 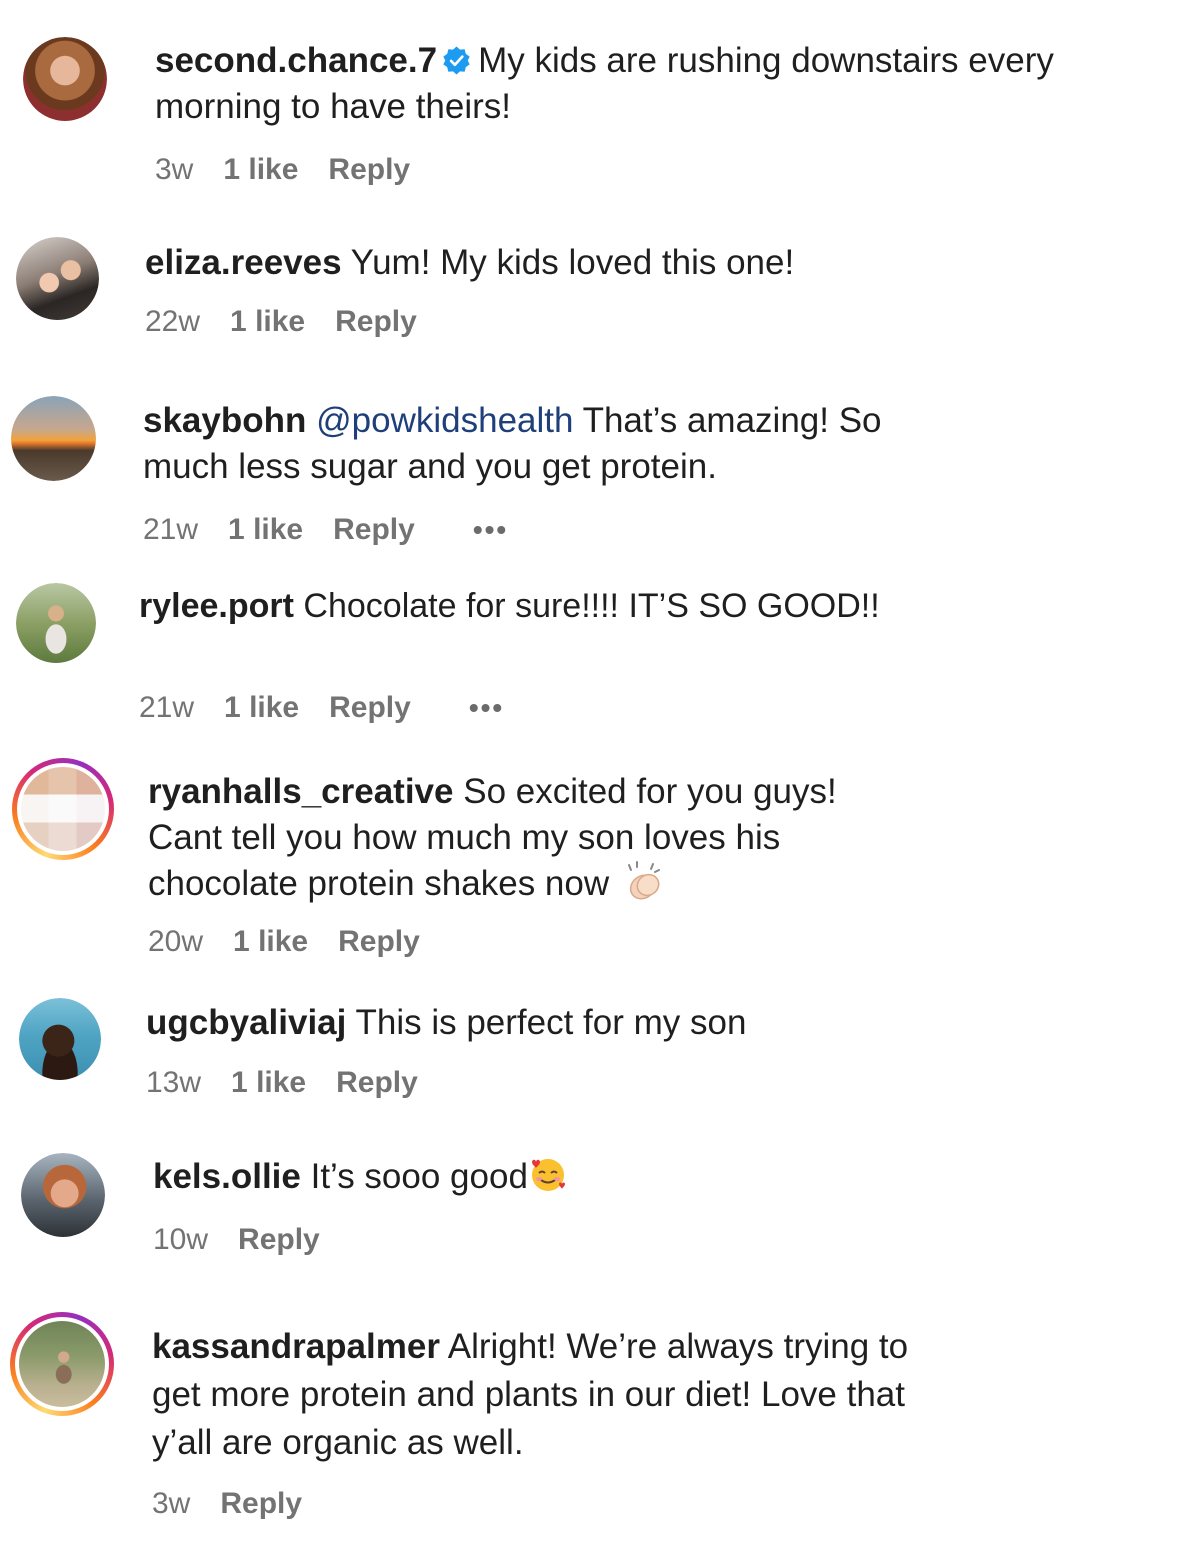 What do you see at coordinates (173, 321) in the screenshot?
I see `timestamp: 22w` at bounding box center [173, 321].